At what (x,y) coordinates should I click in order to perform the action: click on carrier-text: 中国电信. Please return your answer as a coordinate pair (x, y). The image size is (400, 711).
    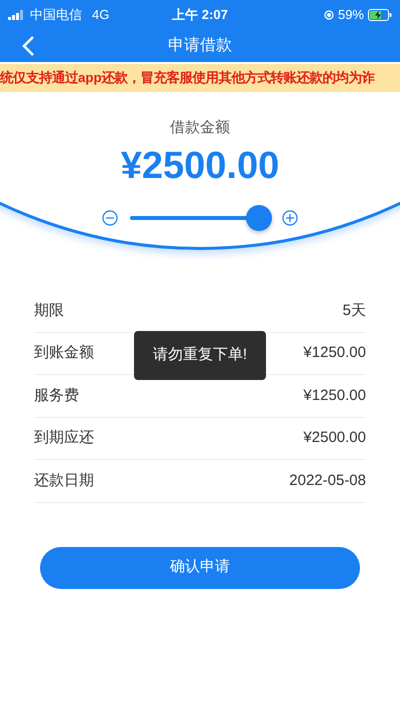
    Looking at the image, I should click on (56, 15).